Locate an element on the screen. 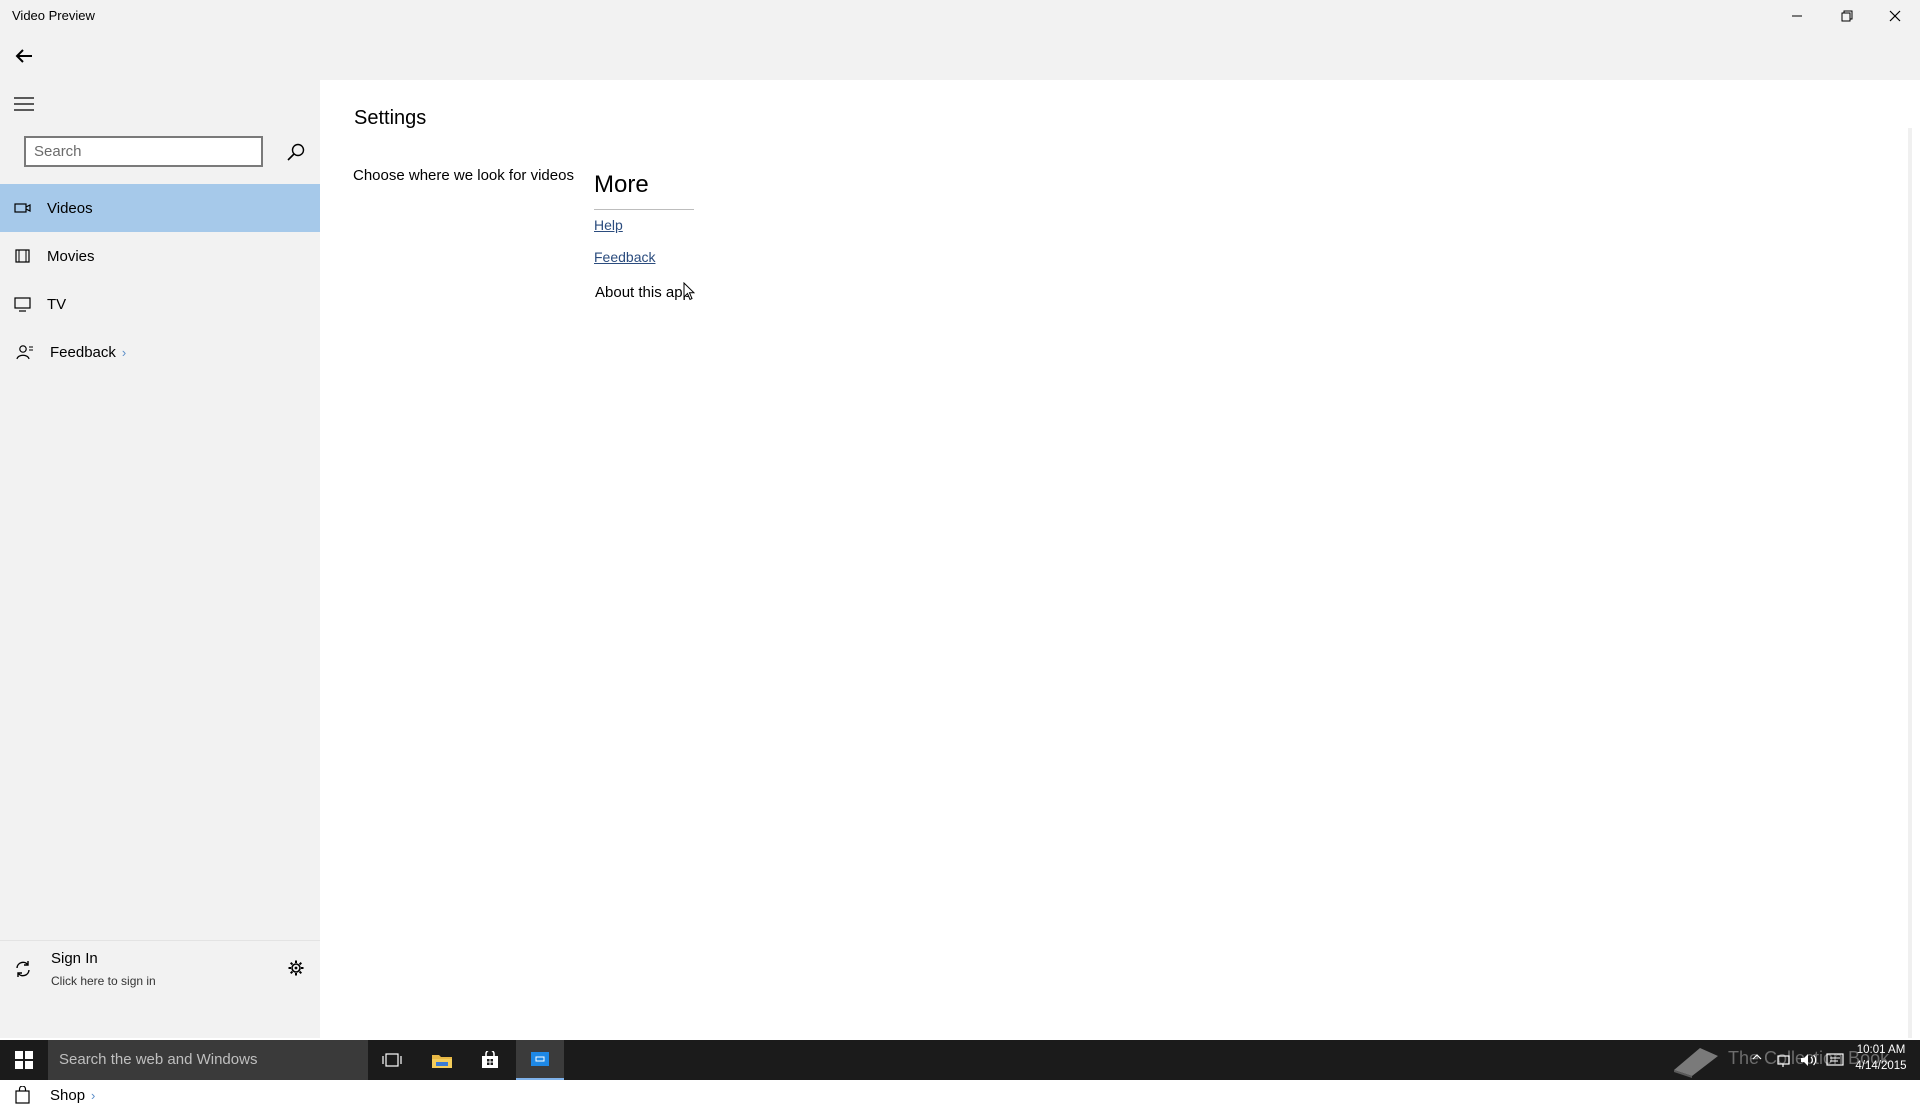 Image resolution: width=1920 pixels, height=1118 pixels. close-button is located at coordinates (1895, 16).